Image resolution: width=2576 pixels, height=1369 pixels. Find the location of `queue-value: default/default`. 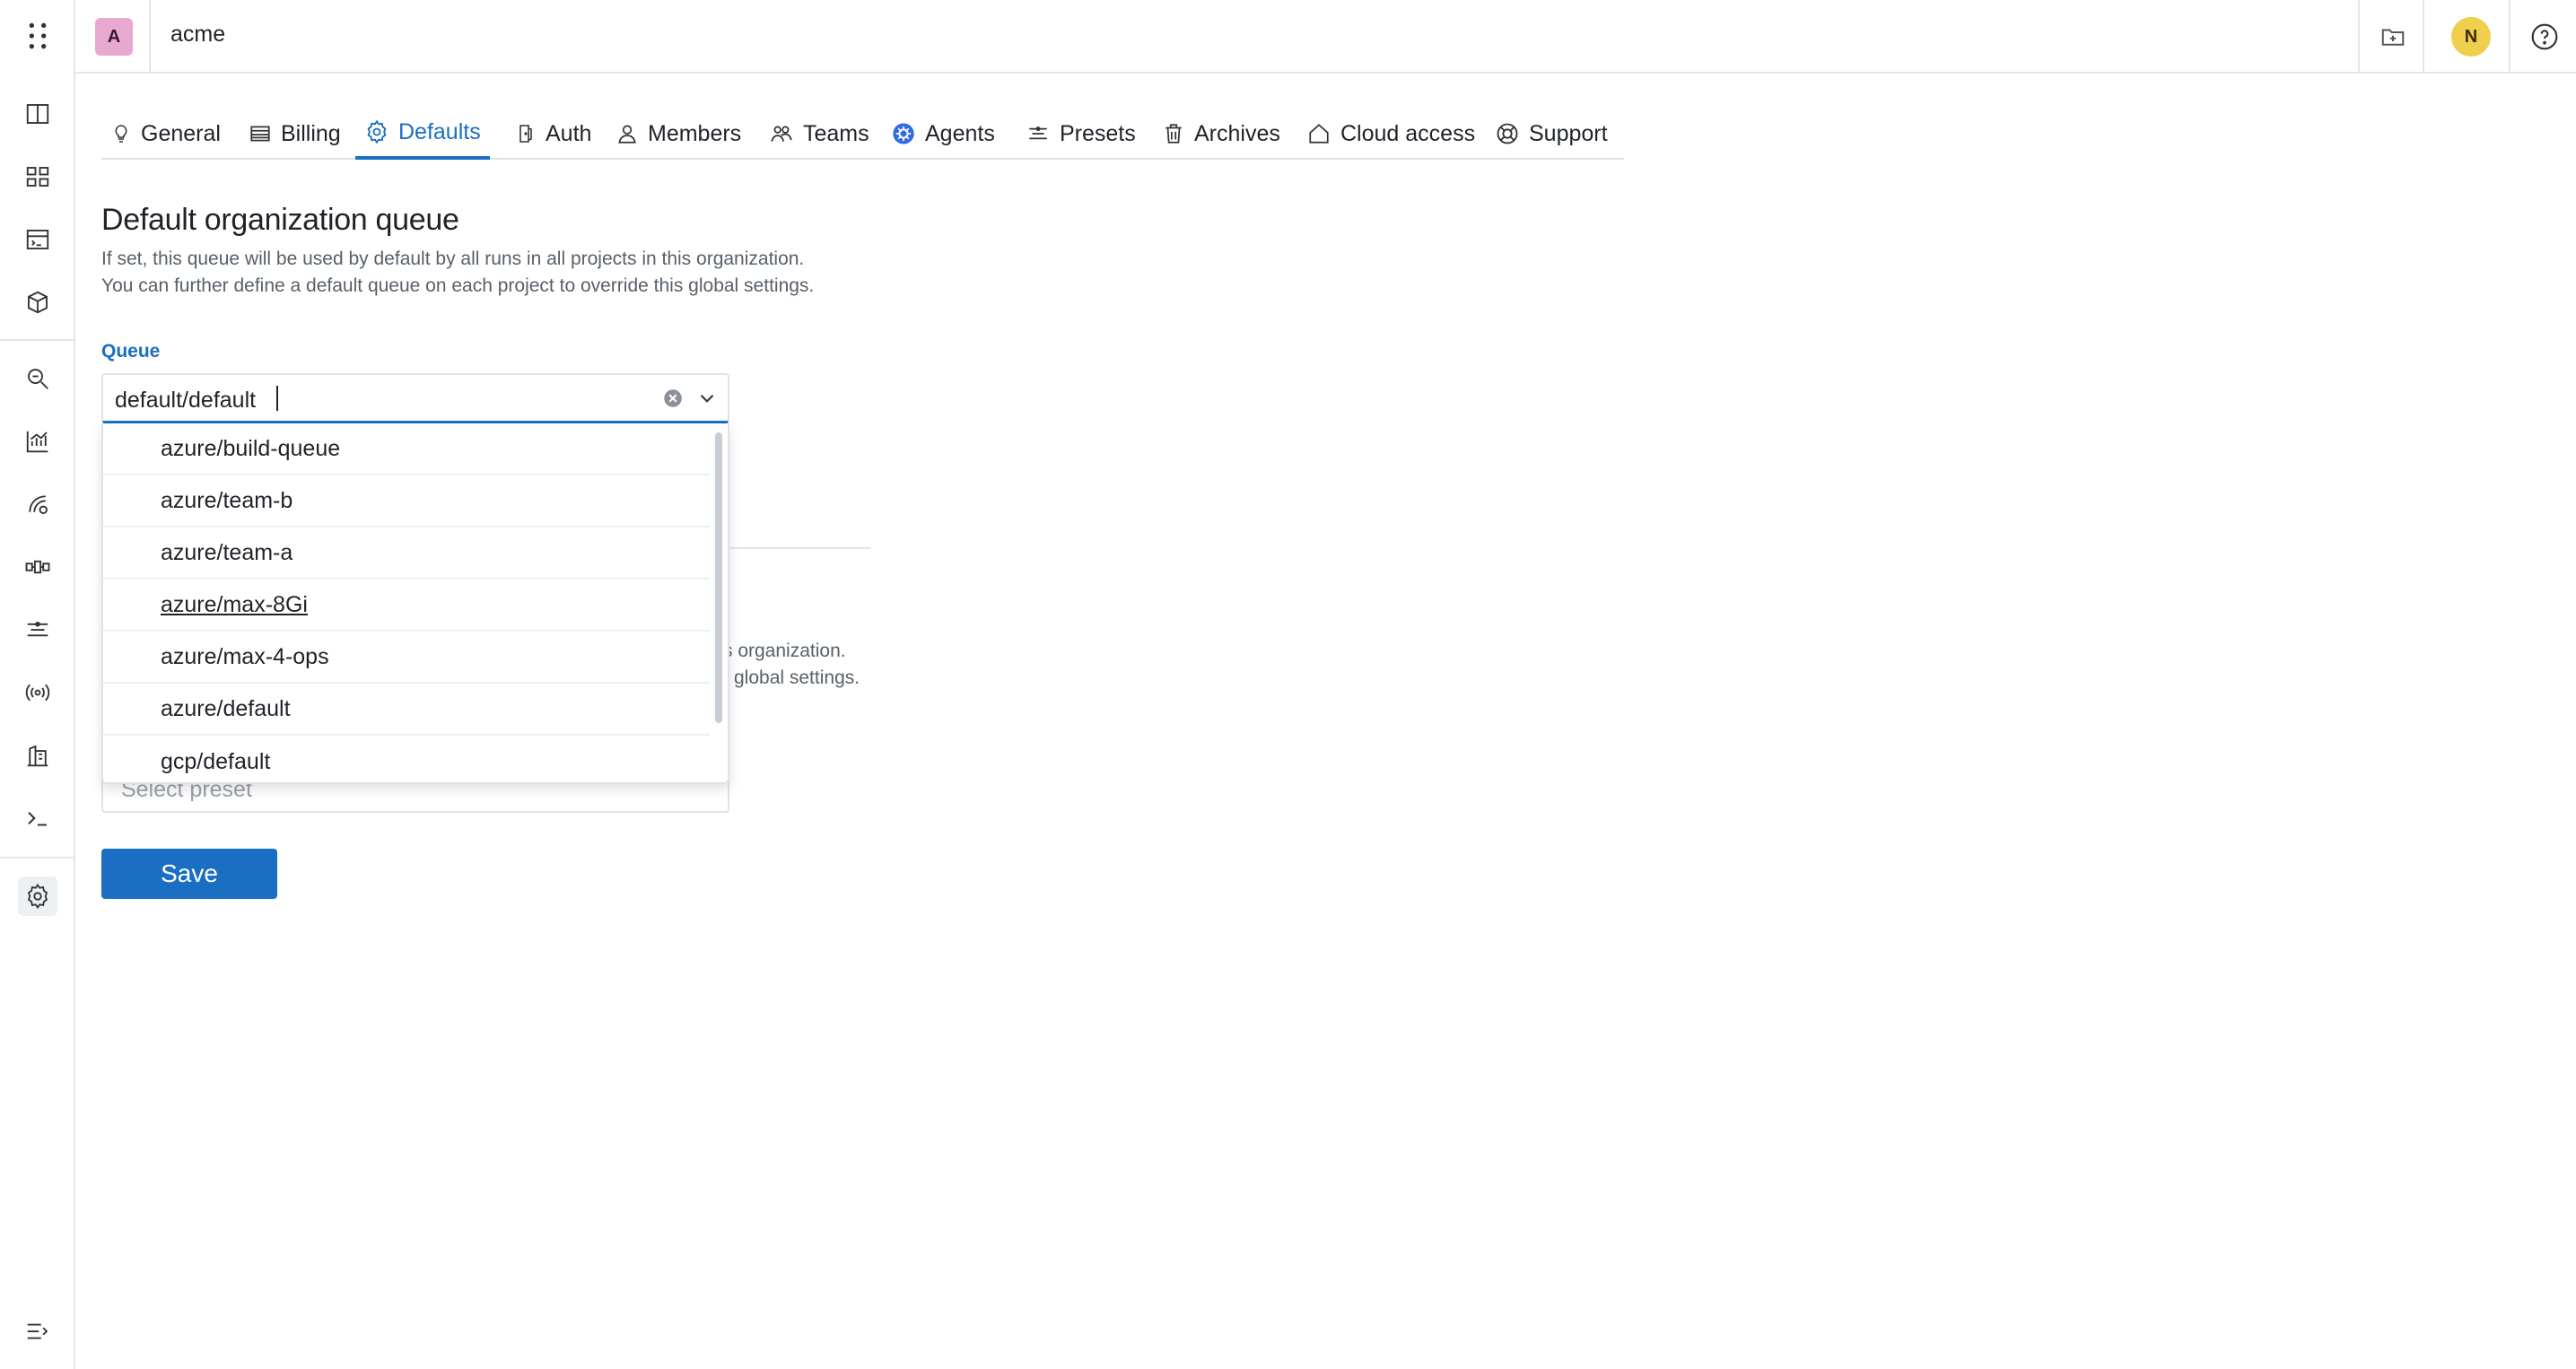

queue-value: default/default is located at coordinates (186, 400).